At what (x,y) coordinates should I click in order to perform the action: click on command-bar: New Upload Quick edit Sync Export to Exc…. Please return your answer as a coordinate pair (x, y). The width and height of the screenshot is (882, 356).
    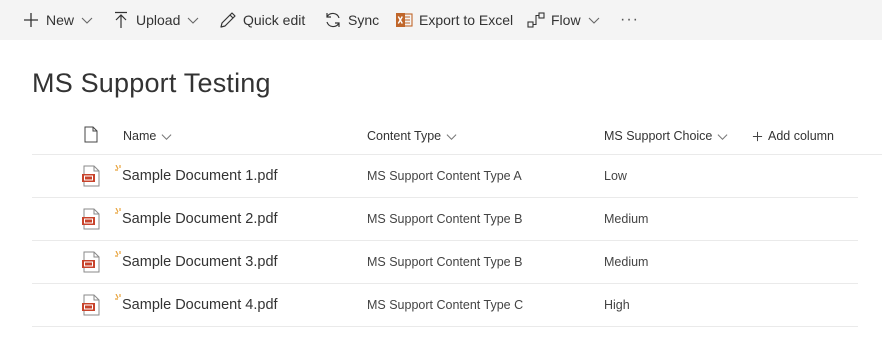
    Looking at the image, I should click on (441, 20).